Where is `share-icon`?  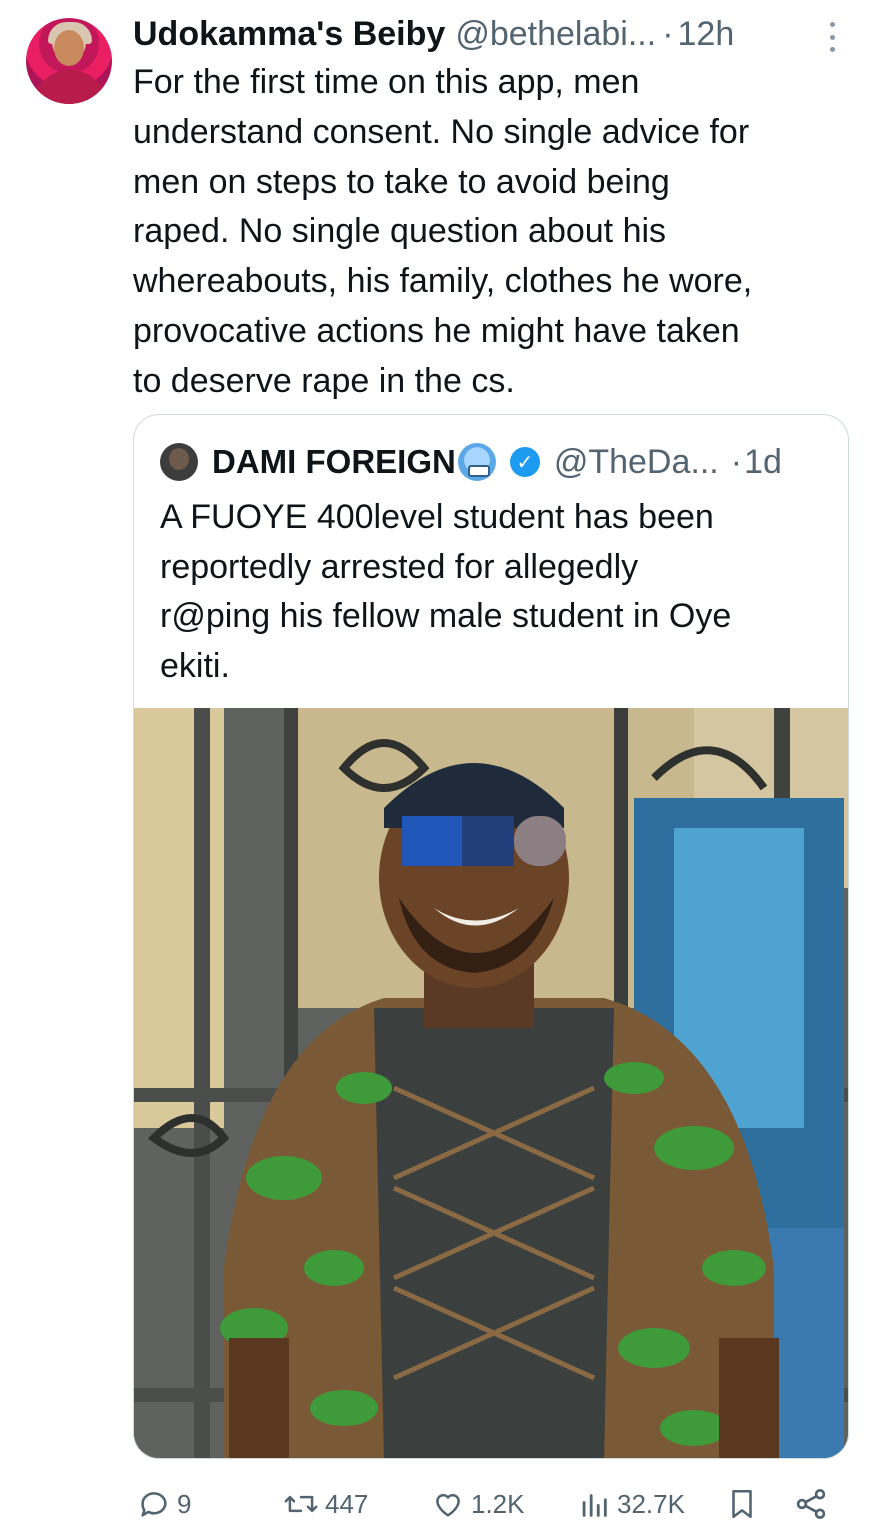
share-icon is located at coordinates (811, 1504).